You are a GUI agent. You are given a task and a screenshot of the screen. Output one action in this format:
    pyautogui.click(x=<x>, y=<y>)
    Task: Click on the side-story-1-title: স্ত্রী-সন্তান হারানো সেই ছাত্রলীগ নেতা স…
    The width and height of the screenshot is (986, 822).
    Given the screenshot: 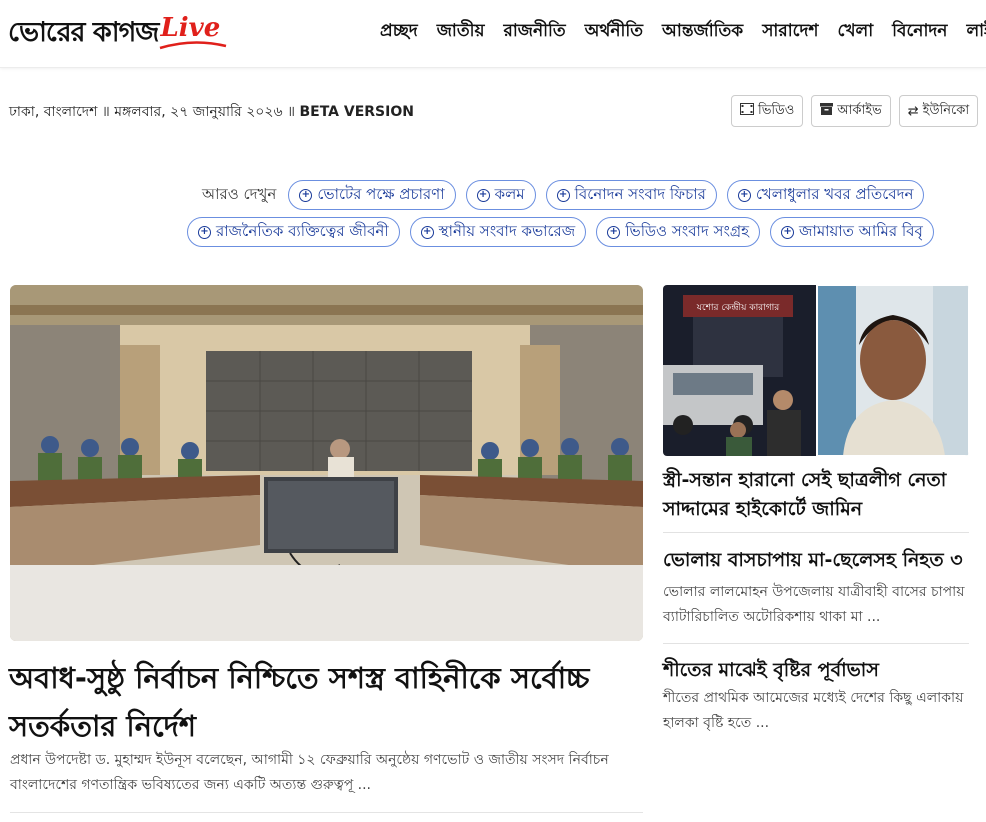 What is the action you would take?
    pyautogui.click(x=818, y=495)
    